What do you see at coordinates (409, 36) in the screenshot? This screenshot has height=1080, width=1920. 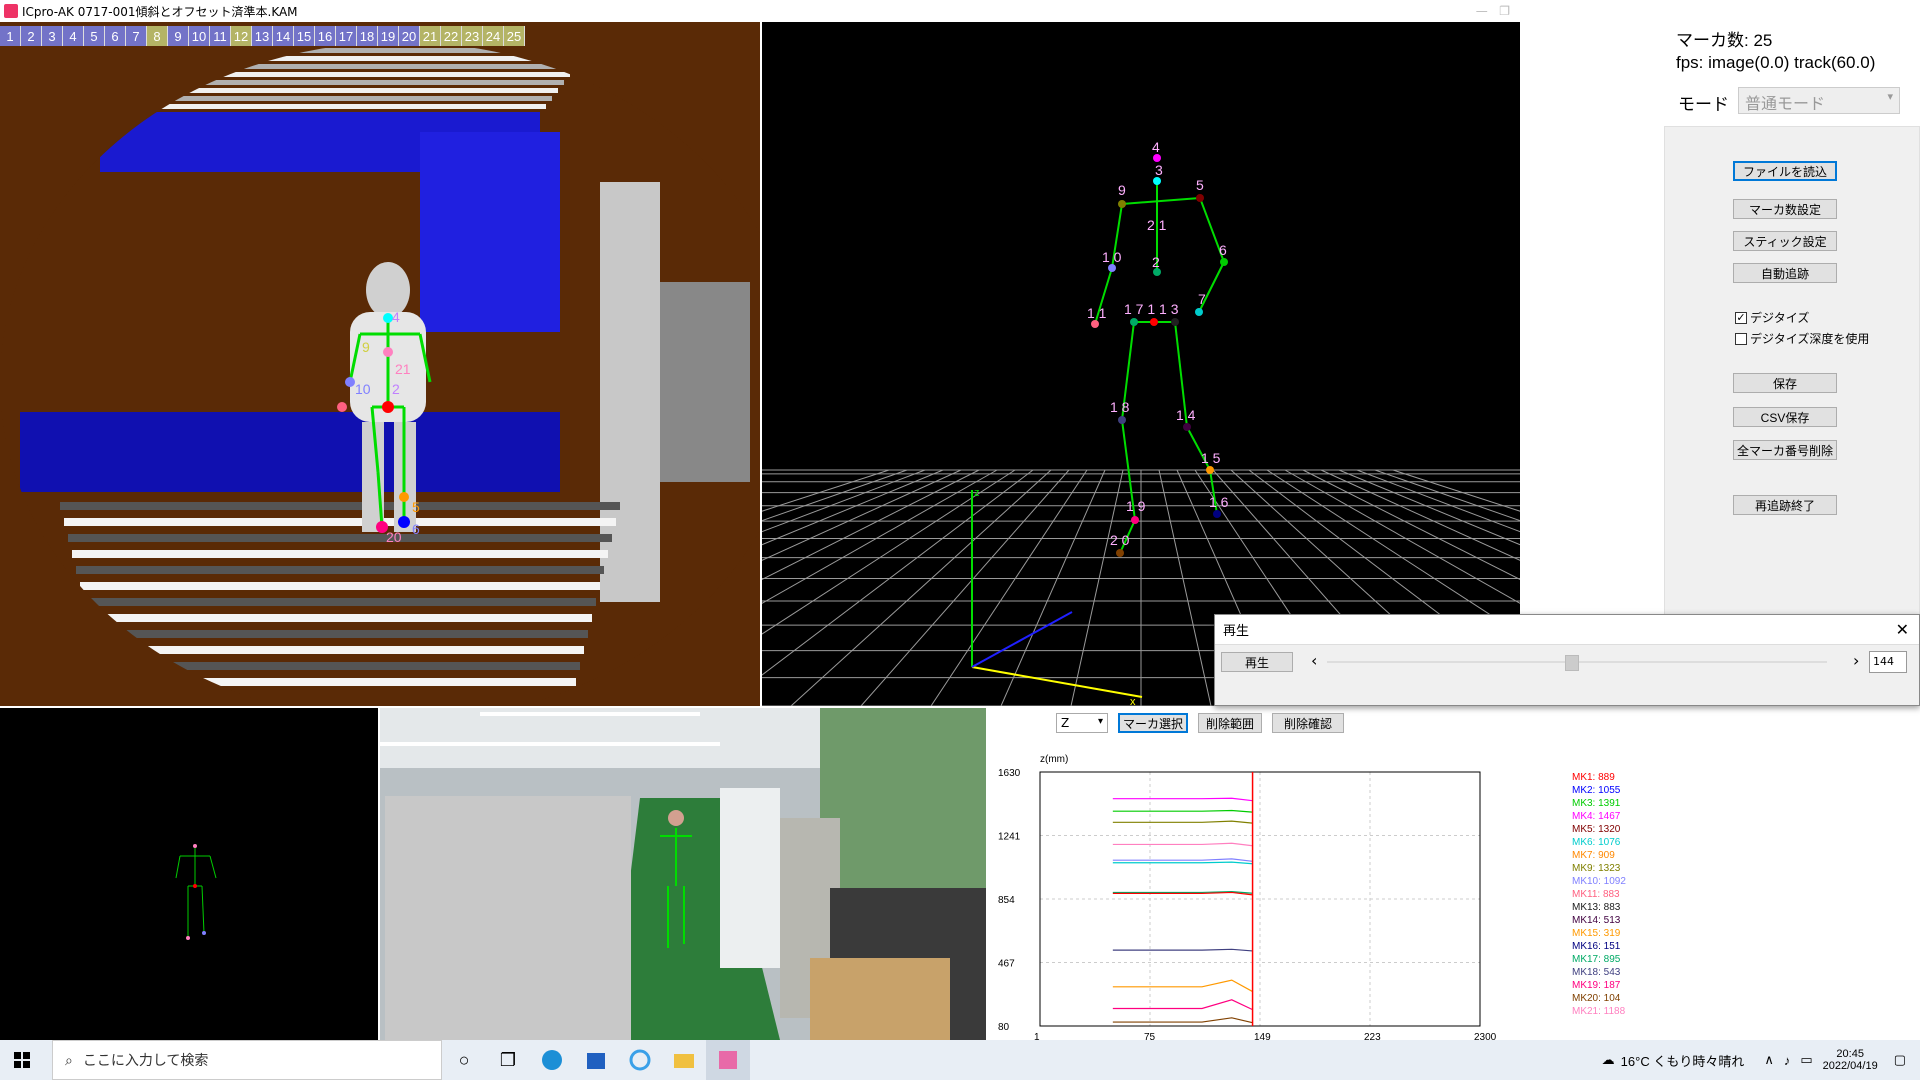 I see `marker-chip: 20` at bounding box center [409, 36].